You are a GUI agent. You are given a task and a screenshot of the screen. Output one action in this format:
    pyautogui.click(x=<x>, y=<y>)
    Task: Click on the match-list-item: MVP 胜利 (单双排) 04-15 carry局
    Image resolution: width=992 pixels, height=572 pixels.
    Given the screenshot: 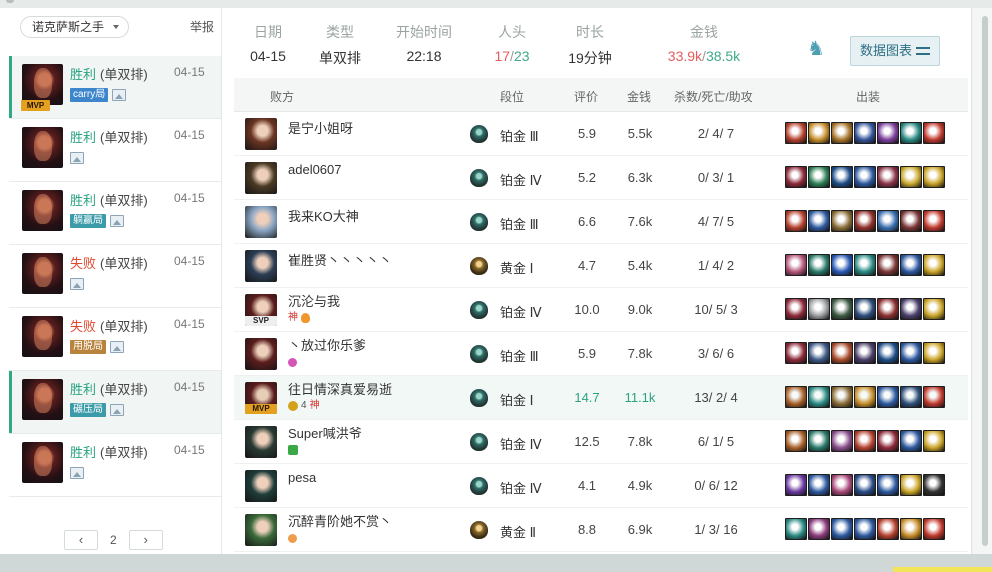 What is the action you would take?
    pyautogui.click(x=115, y=87)
    